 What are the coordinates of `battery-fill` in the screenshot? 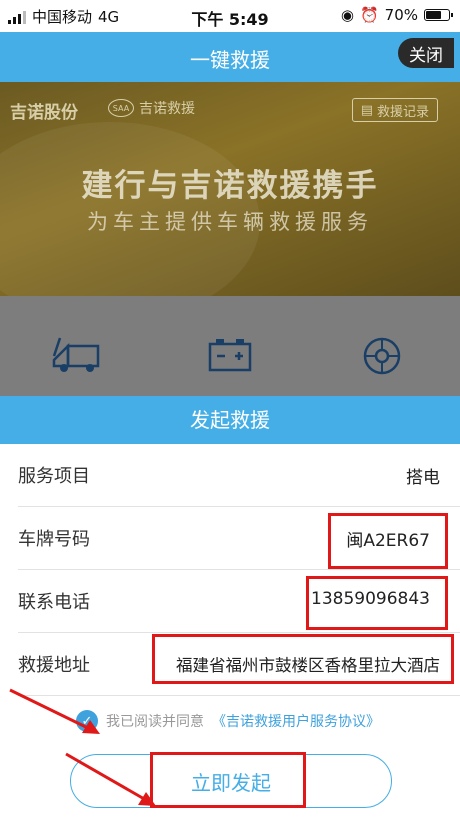 It's located at (434, 15).